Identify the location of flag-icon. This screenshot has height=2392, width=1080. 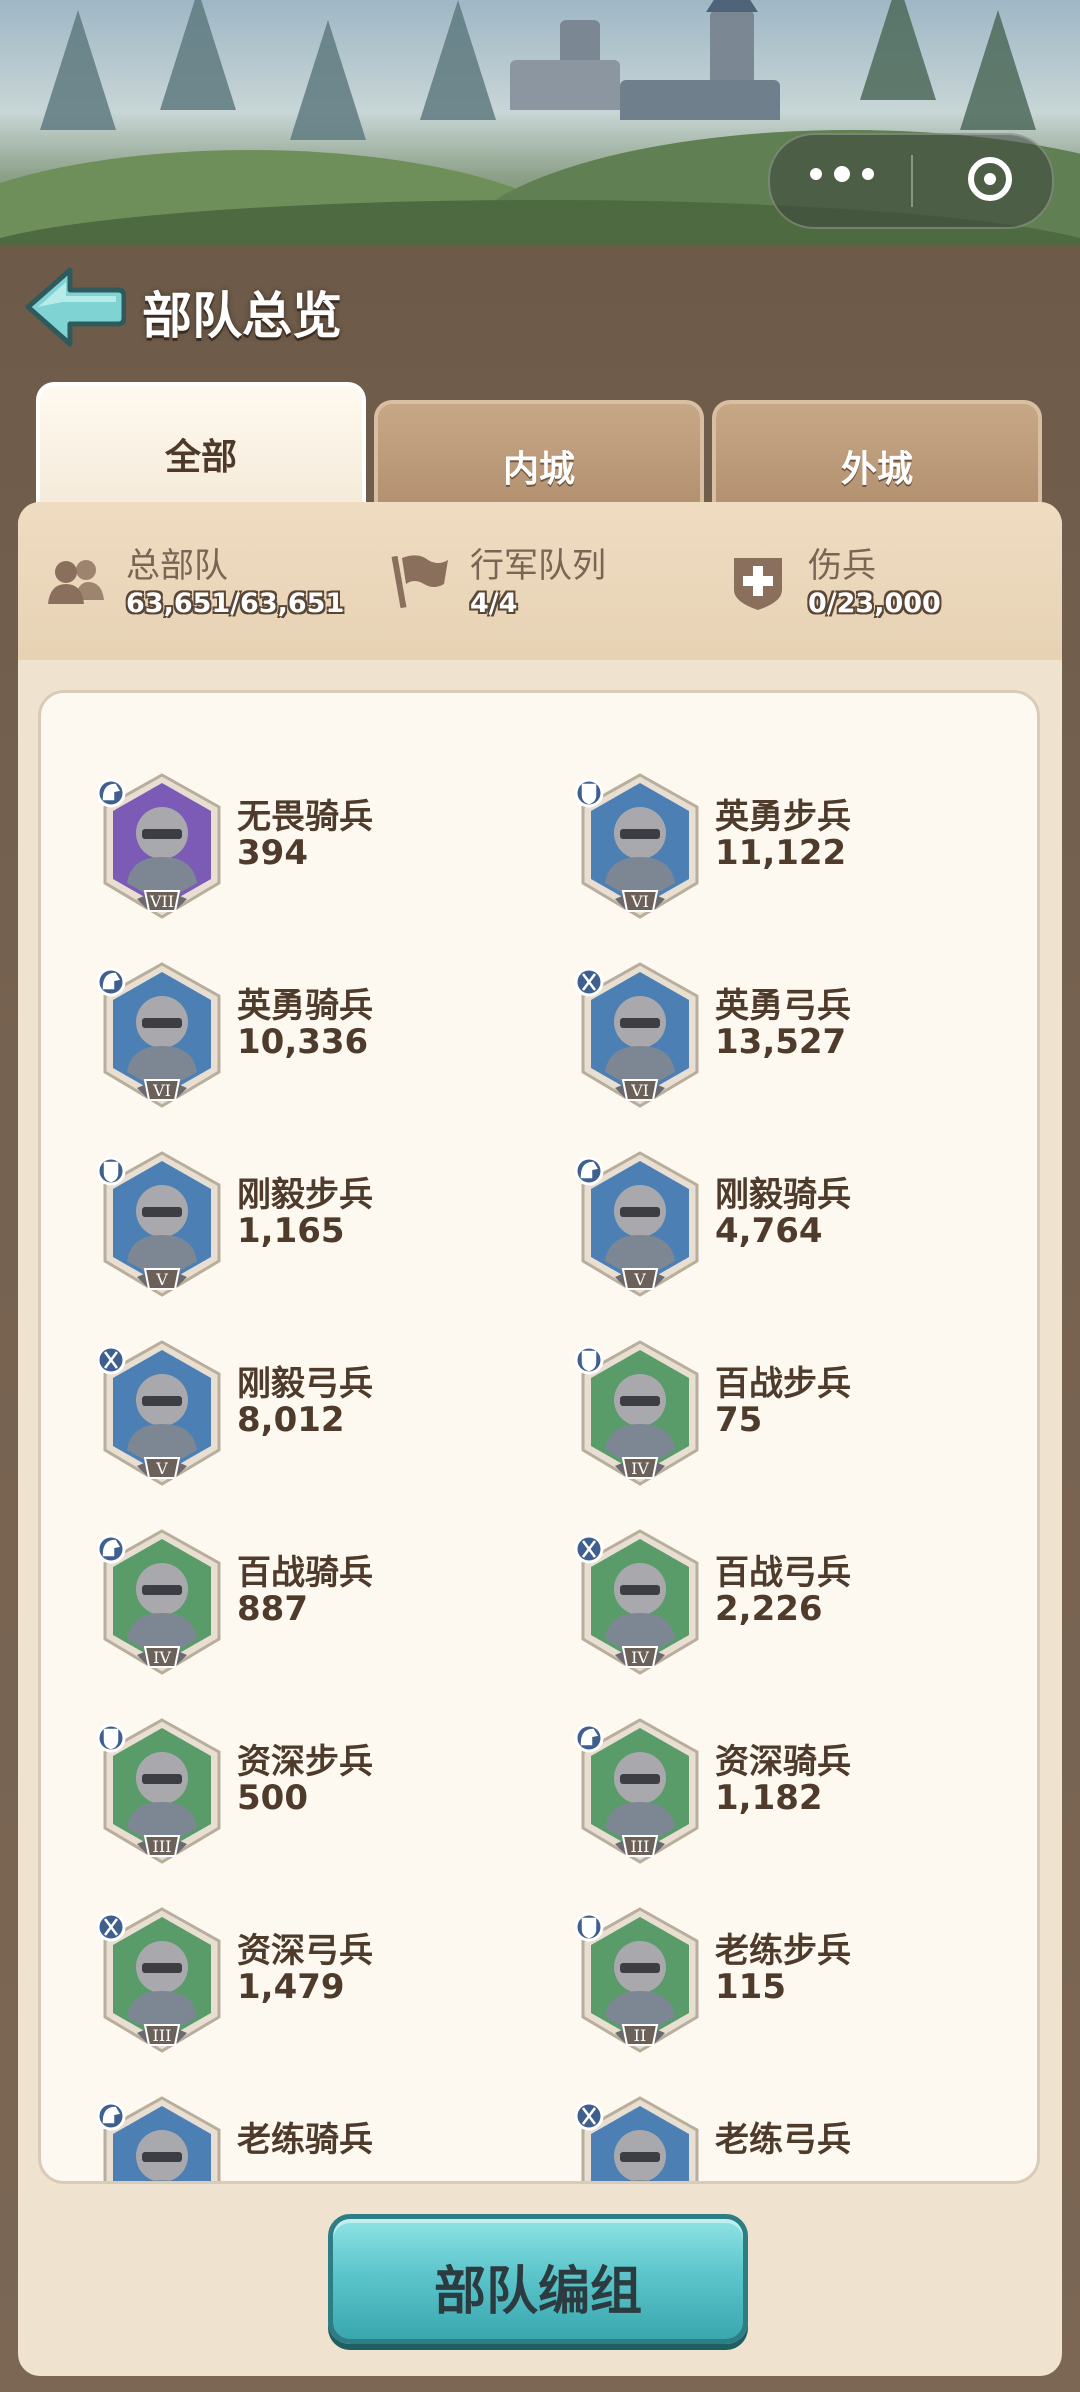
(419, 582).